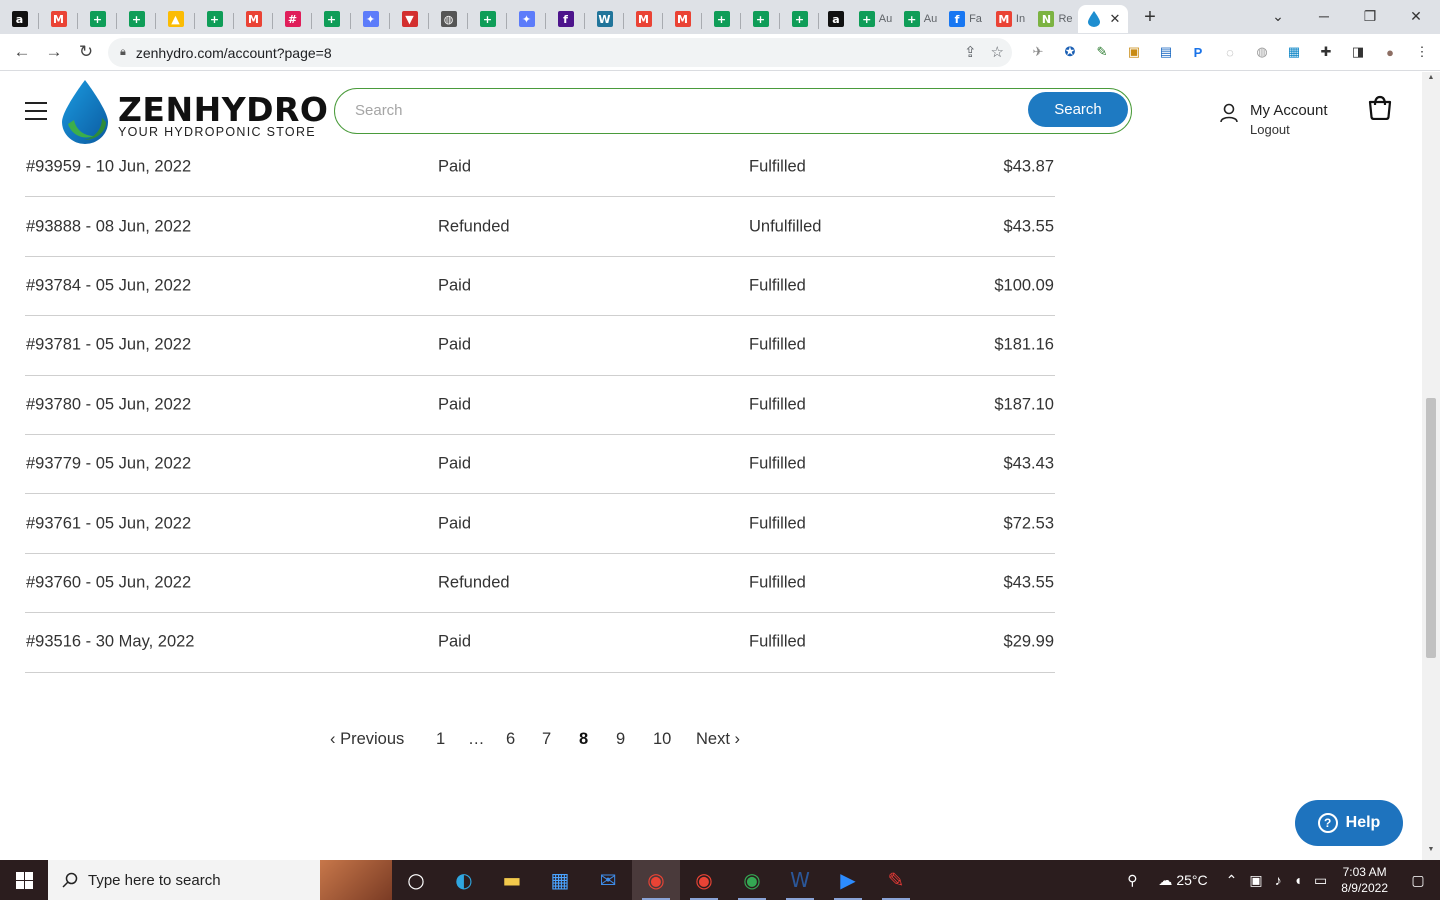 This screenshot has width=1440, height=900. Describe the element at coordinates (1431, 528) in the screenshot. I see `scrollbar-thumb` at that location.